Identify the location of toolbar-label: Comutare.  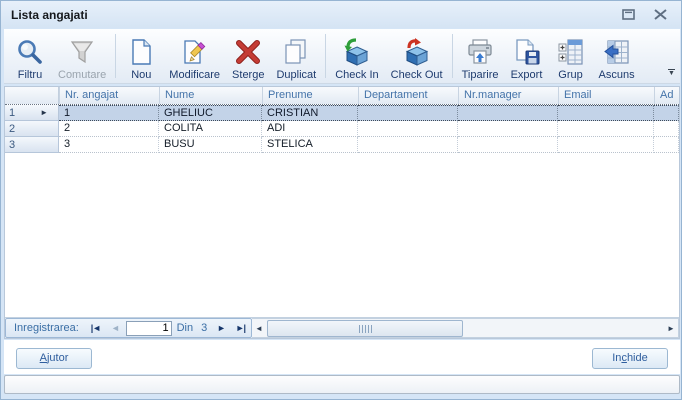
(82, 75).